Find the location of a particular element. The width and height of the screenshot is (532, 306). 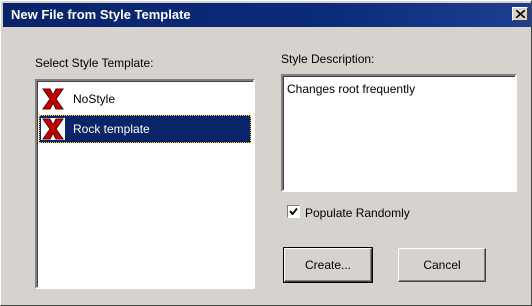

style-description-text: Changes root frequently is located at coordinates (351, 89).